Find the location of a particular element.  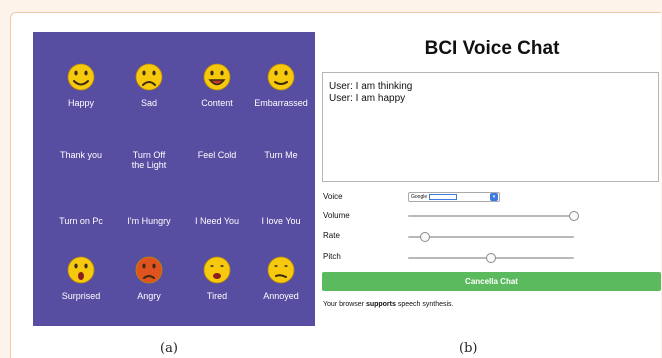

board-cell-label: Feel Cold is located at coordinates (217, 155).